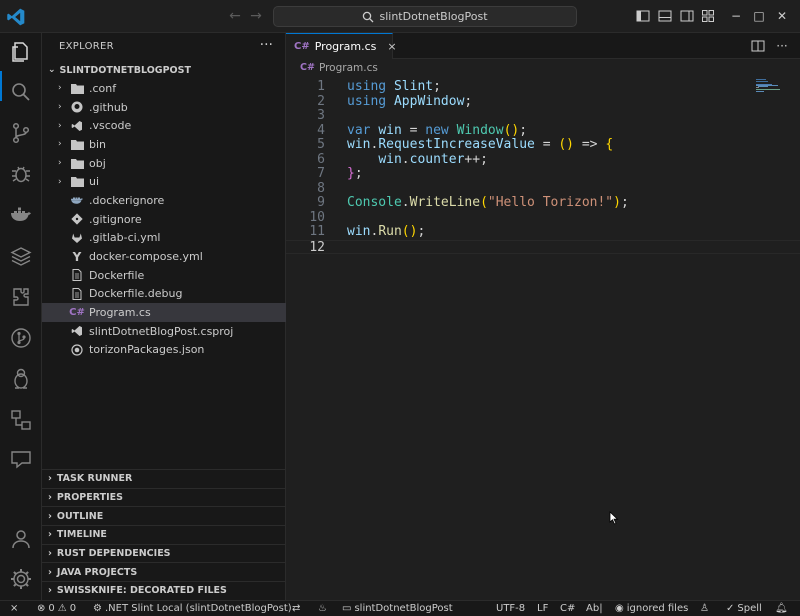 The height and width of the screenshot is (616, 800). Describe the element at coordinates (704, 609) in the screenshot. I see `penguin-status-icon: ♙` at that location.